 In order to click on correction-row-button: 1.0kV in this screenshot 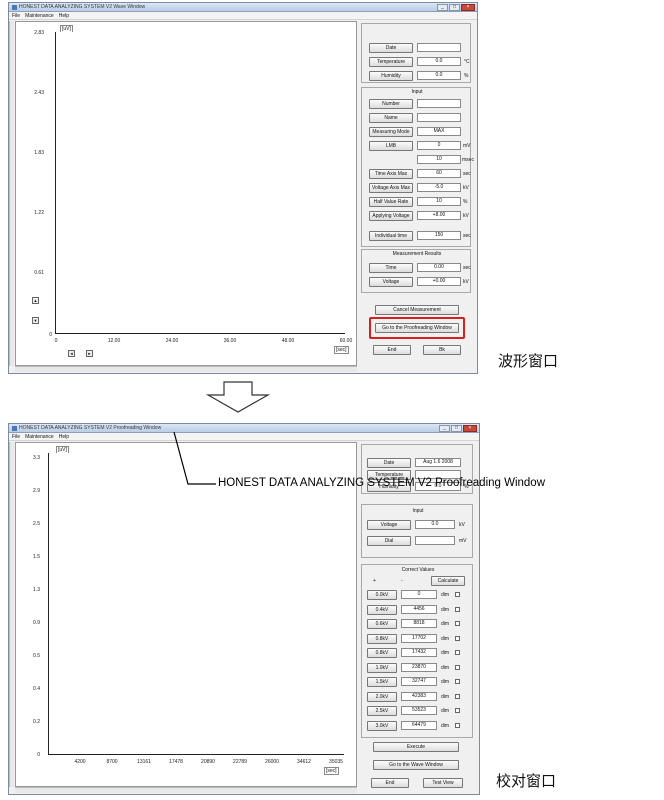, I will do `click(382, 667)`.